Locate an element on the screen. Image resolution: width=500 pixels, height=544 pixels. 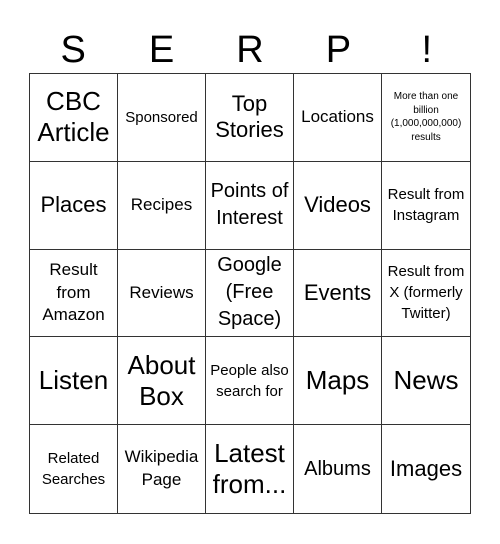
cell-label: Albums is located at coordinates (337, 469).